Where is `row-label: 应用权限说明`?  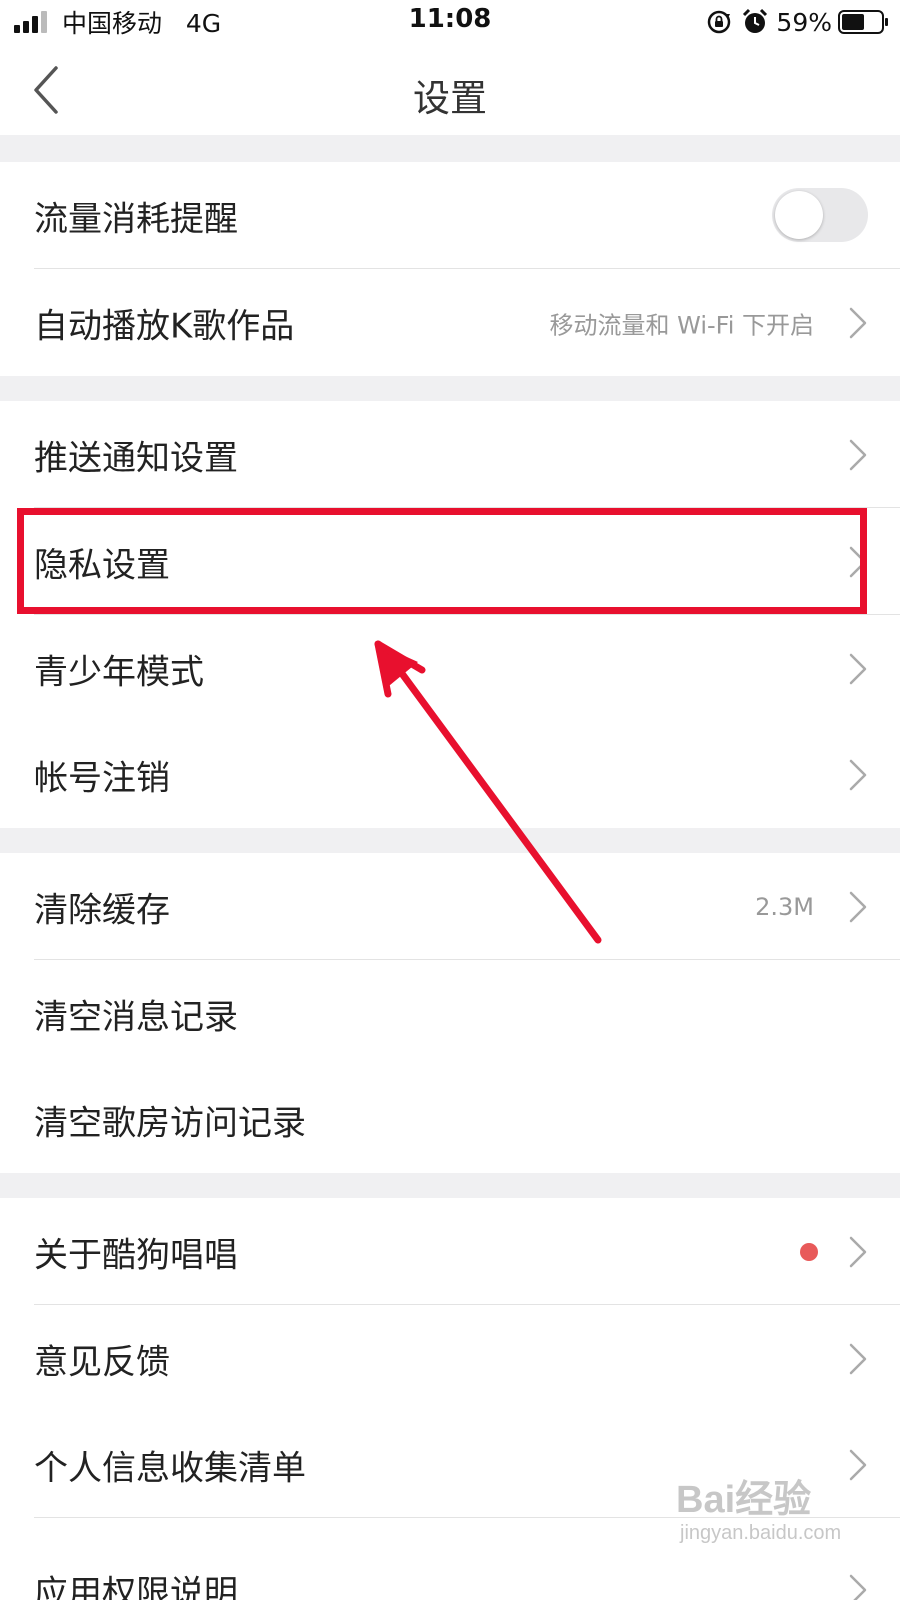
row-label: 应用权限说明 is located at coordinates (136, 1586).